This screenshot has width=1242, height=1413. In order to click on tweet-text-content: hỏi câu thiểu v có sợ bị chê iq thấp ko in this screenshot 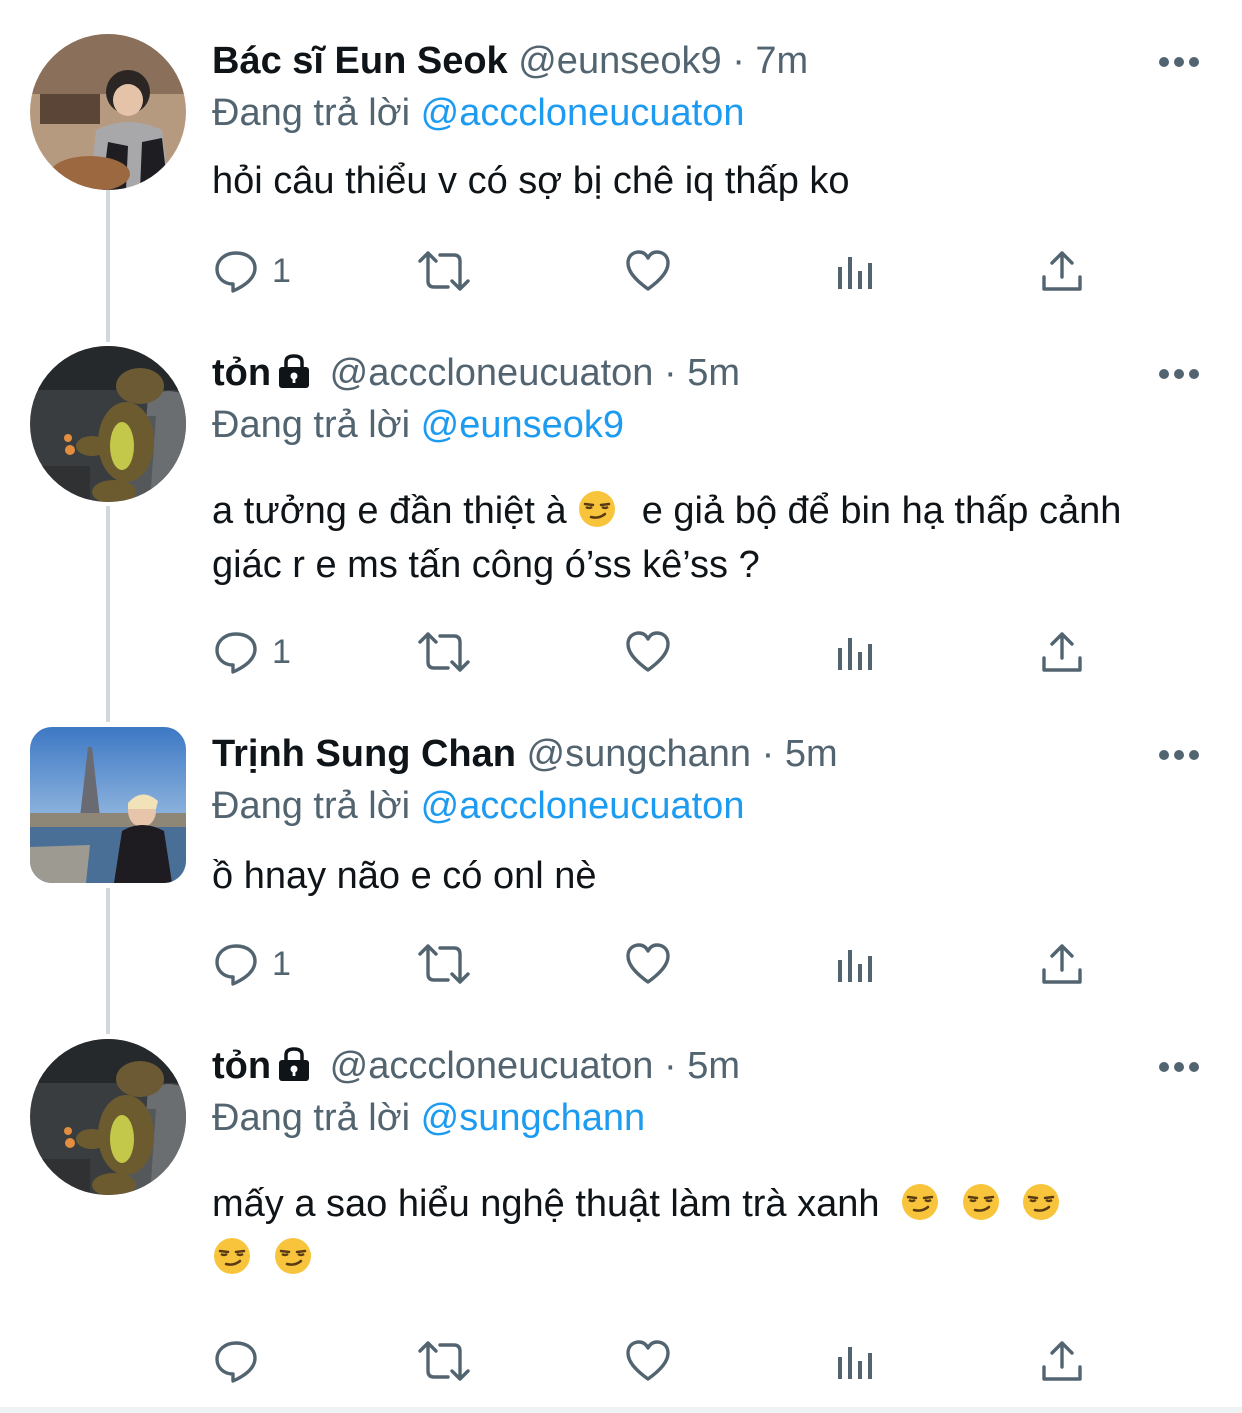, I will do `click(531, 181)`.